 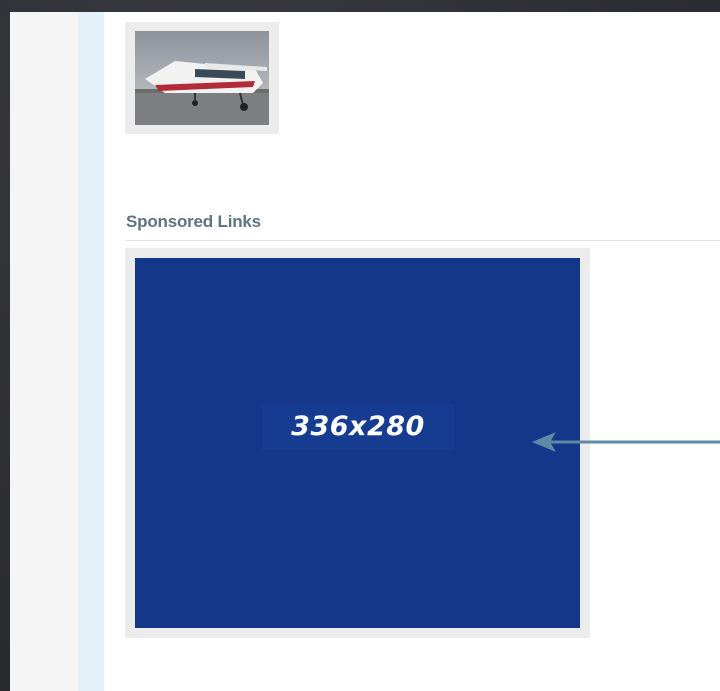 What do you see at coordinates (422, 240) in the screenshot?
I see `divider` at bounding box center [422, 240].